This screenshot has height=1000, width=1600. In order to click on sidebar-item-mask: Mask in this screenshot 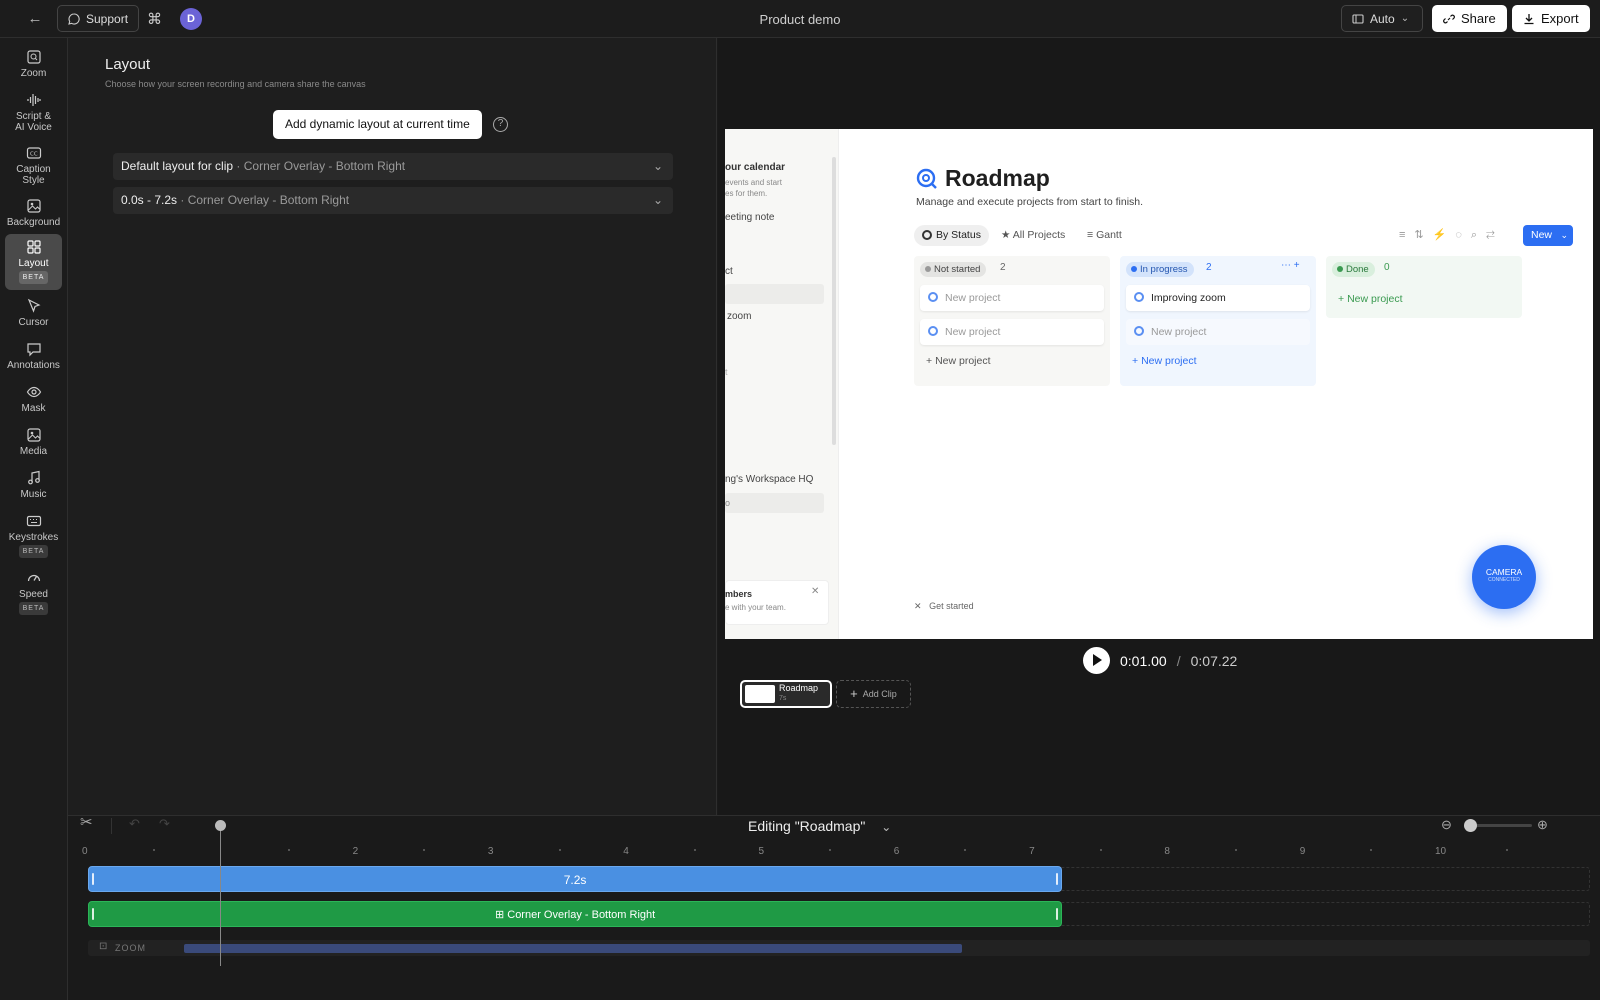, I will do `click(33, 396)`.